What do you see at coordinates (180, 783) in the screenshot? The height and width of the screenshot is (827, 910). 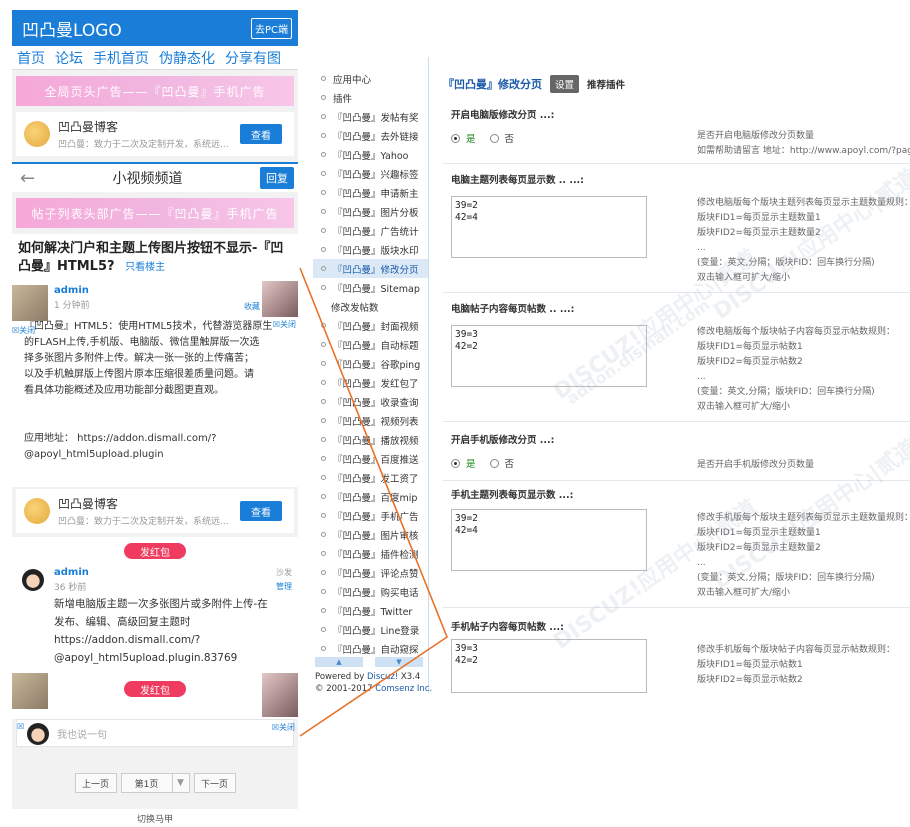 I see `page-select-chevron-icon: ▼` at bounding box center [180, 783].